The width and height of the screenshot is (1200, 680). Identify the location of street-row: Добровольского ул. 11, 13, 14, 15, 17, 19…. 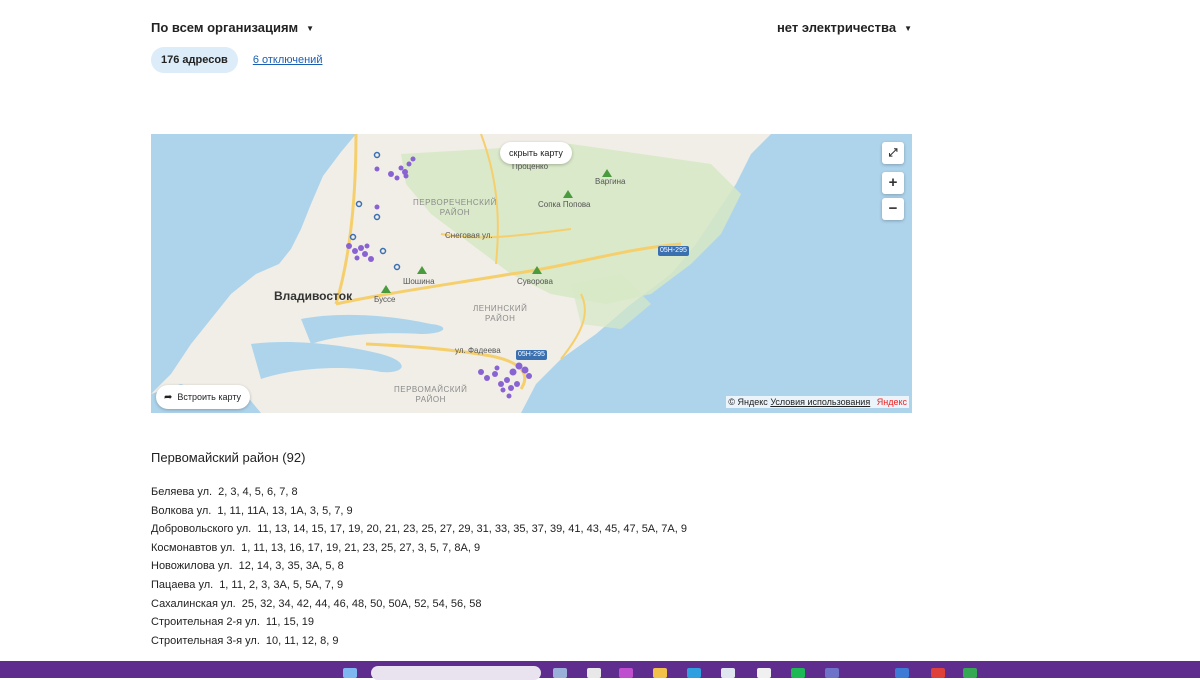
(419, 529).